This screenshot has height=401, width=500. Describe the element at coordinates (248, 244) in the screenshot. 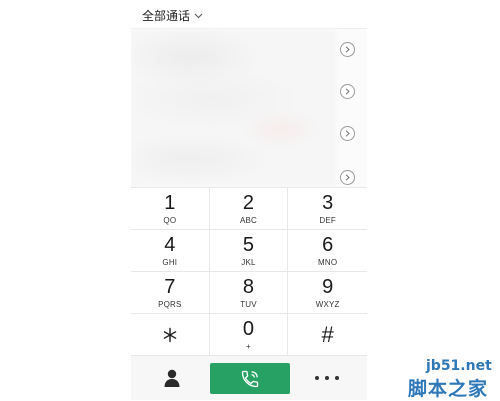

I see `key-digit: 5` at that location.